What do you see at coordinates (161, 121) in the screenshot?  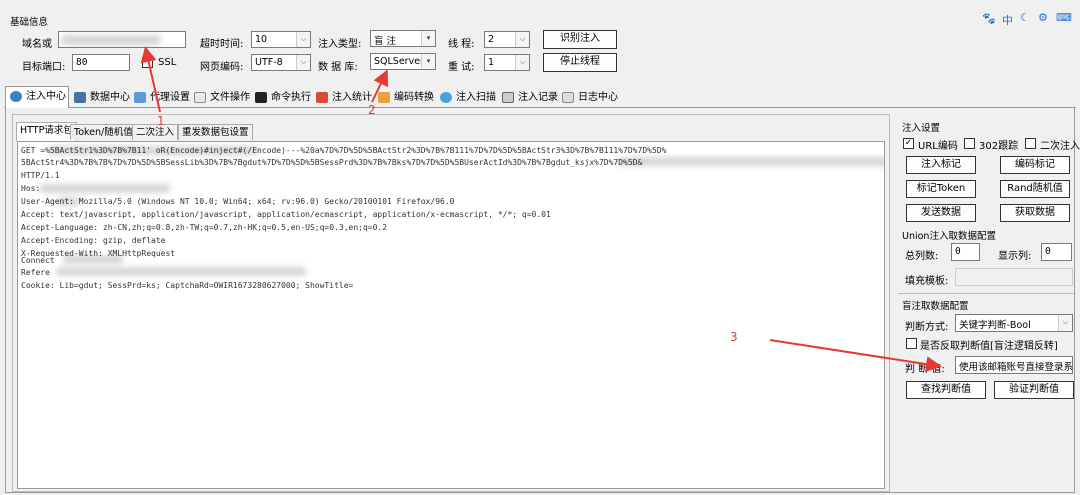 I see `annotation-label-1: 1` at bounding box center [161, 121].